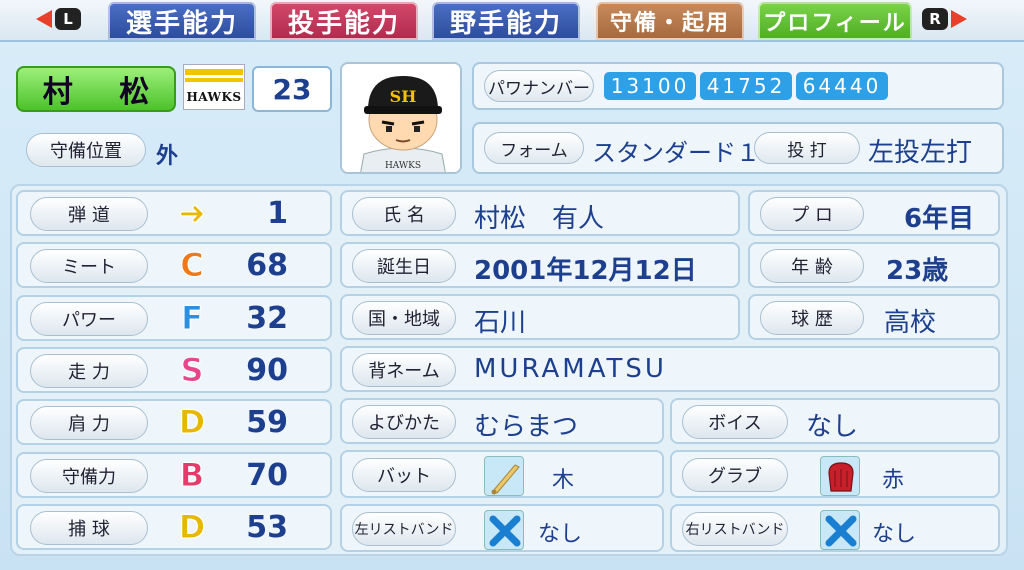  Describe the element at coordinates (585, 271) in the screenshot. I see `birthday-value: 2001年12月12日` at that location.